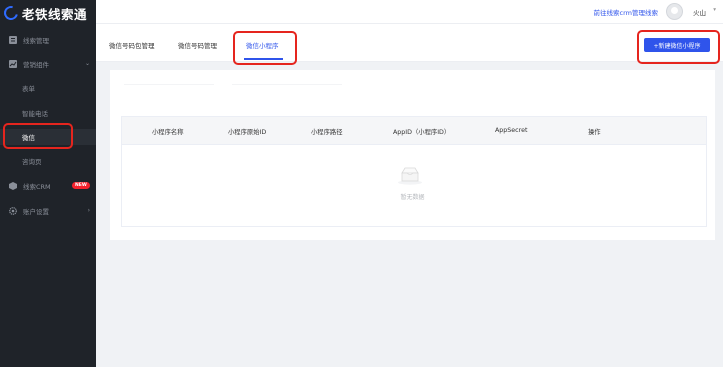 This screenshot has height=367, width=723. I want to click on sidebar-item-label: 营销组件, so click(36, 65).